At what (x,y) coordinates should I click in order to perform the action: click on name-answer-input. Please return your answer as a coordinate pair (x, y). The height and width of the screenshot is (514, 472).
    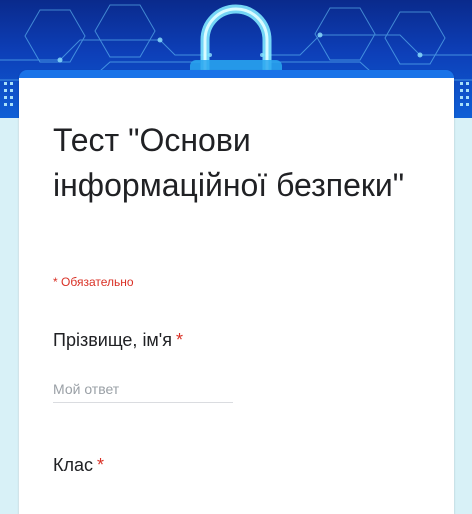
    Looking at the image, I should click on (143, 389).